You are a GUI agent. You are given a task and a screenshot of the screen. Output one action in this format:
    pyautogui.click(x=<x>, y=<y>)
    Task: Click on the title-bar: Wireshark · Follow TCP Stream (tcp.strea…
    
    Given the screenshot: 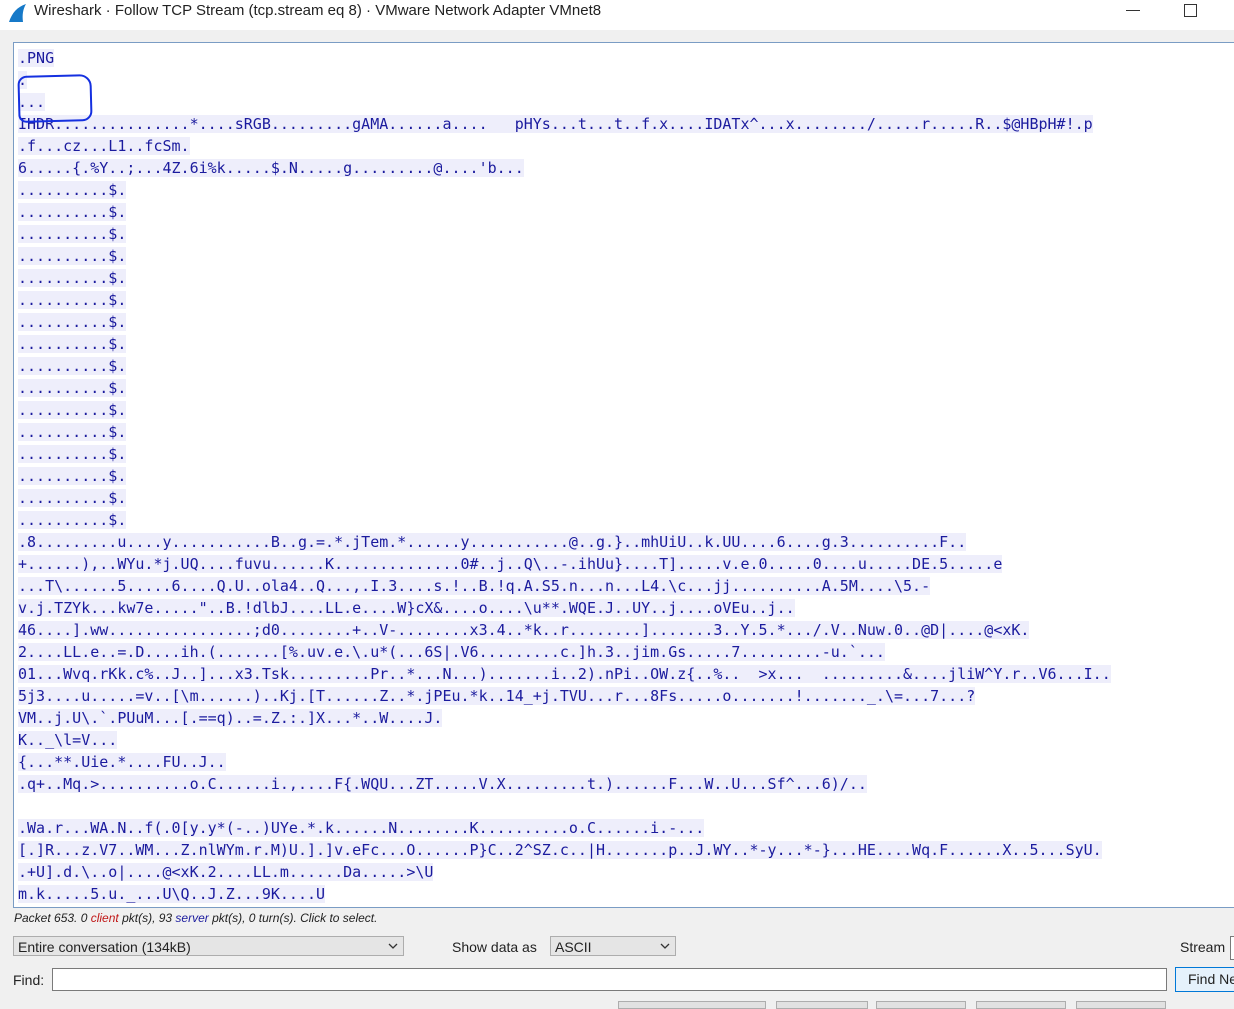 What is the action you would take?
    pyautogui.click(x=617, y=15)
    